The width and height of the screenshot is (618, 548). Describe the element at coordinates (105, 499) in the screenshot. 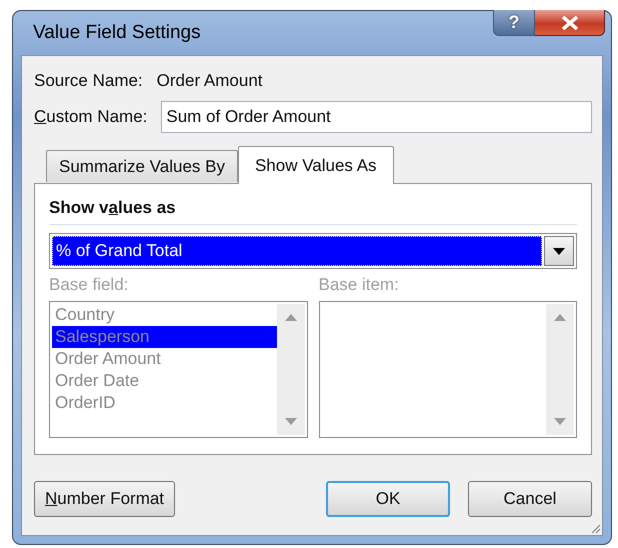

I see `number-format-button: Number Format` at that location.